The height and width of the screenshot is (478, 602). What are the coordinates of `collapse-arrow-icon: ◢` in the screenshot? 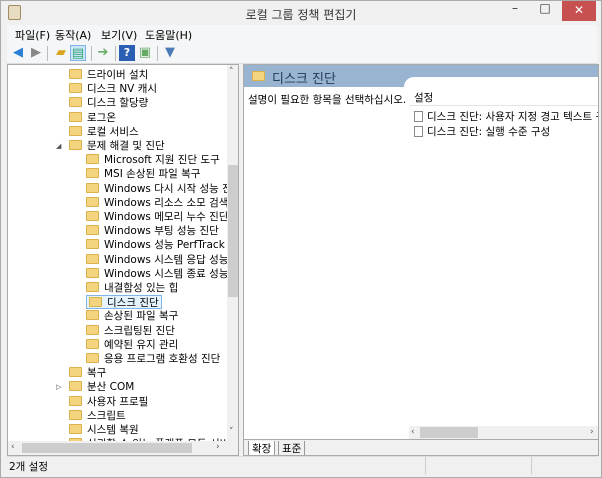 It's located at (58, 146).